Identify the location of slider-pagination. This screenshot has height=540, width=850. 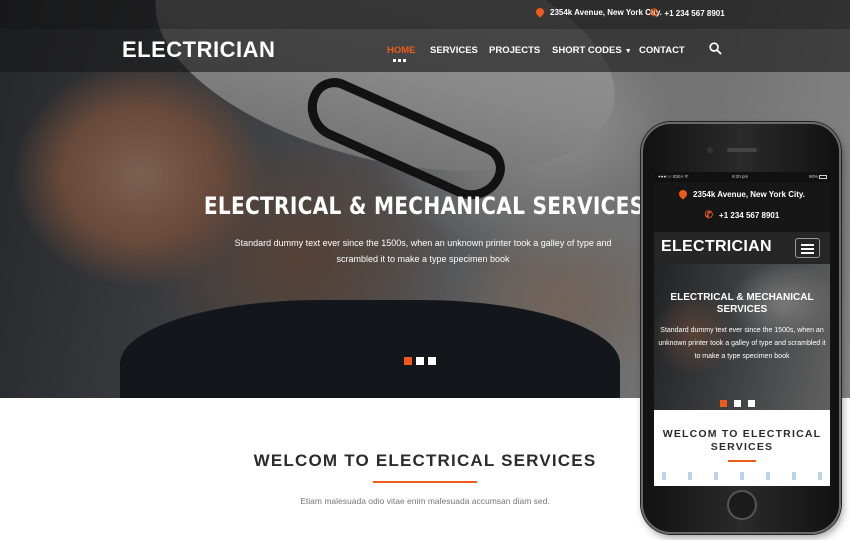
(422, 358).